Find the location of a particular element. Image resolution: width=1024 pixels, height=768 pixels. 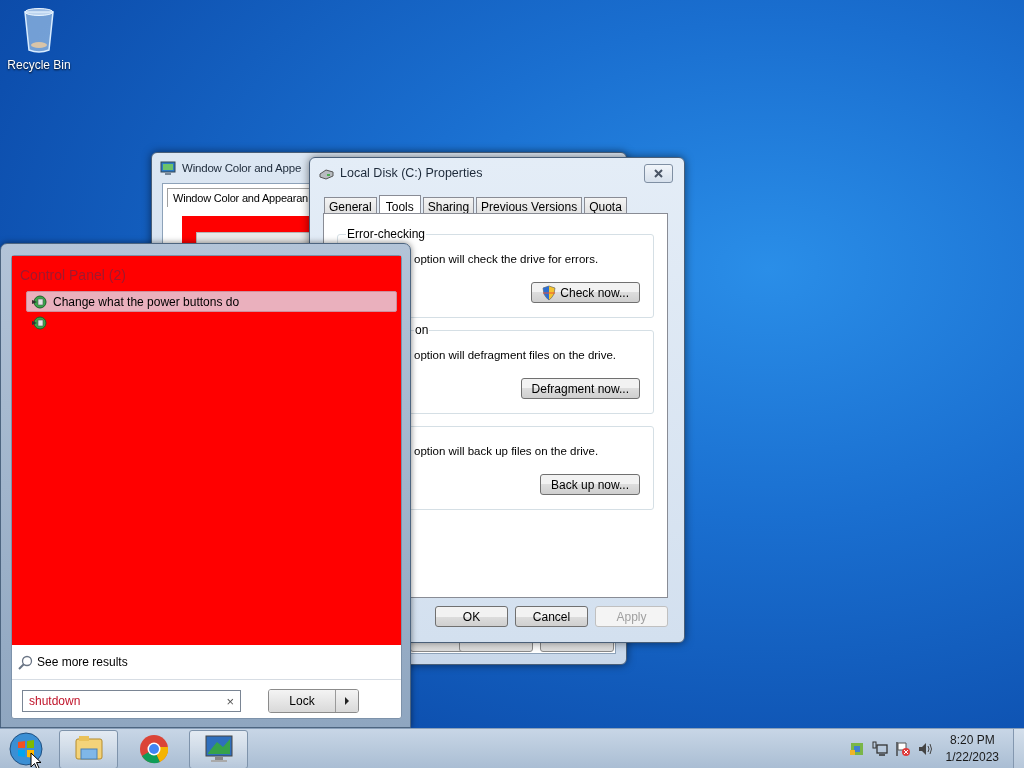

group-title: Error-checking is located at coordinates (386, 234).